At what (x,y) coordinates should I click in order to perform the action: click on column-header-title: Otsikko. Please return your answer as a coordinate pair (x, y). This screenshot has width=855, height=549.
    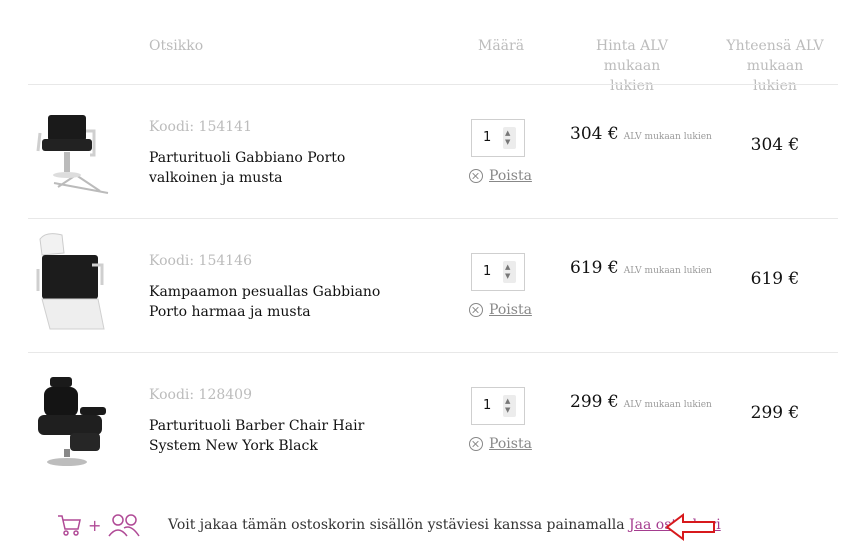
    Looking at the image, I should click on (176, 46).